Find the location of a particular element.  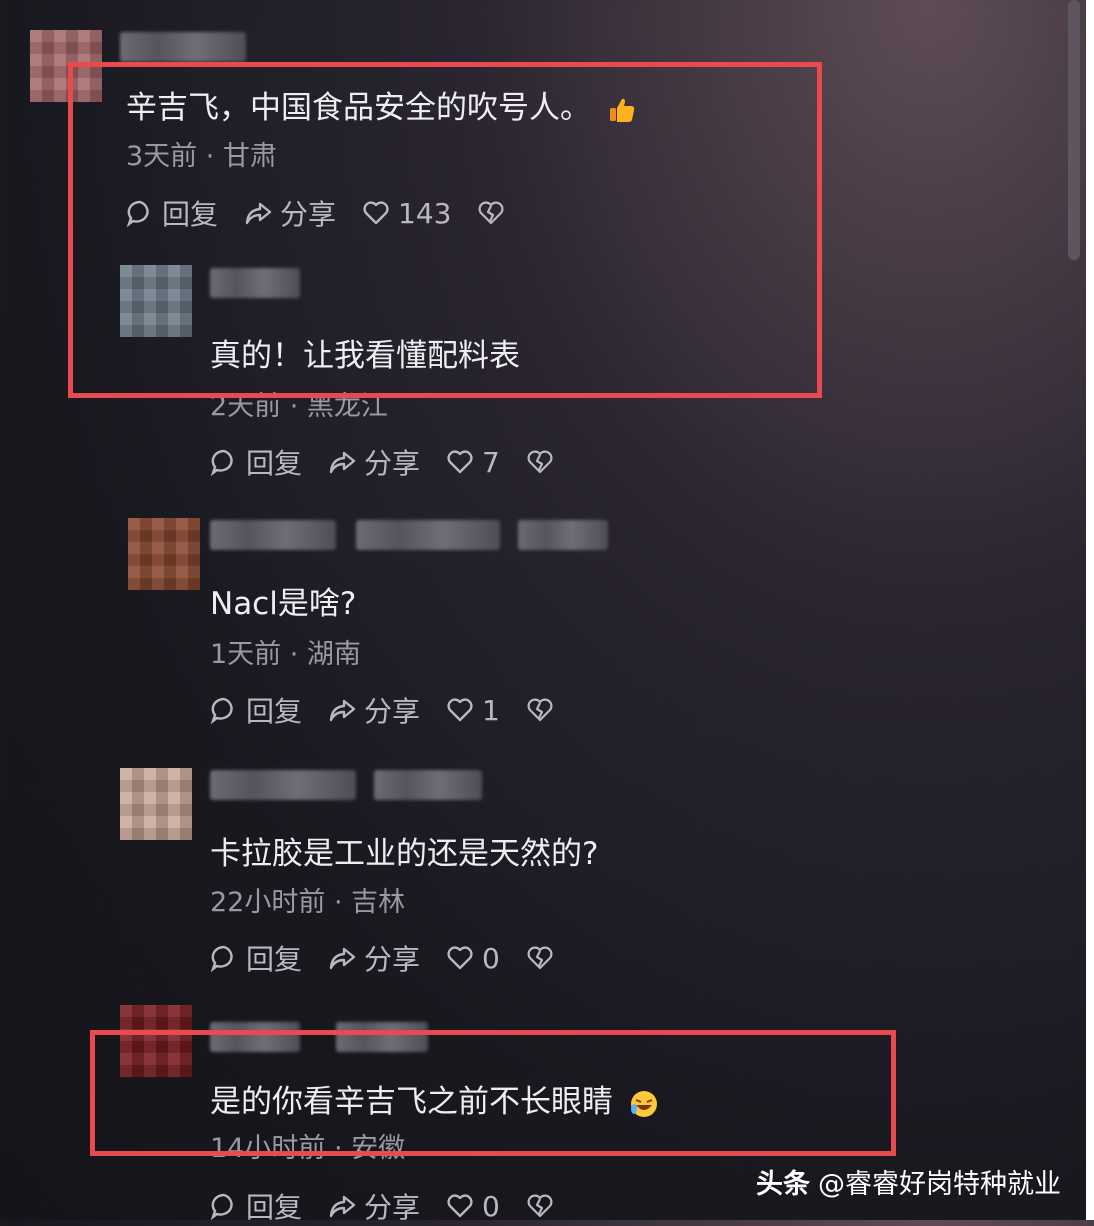

comment-actions: 回复 分享 7 is located at coordinates (399, 462).